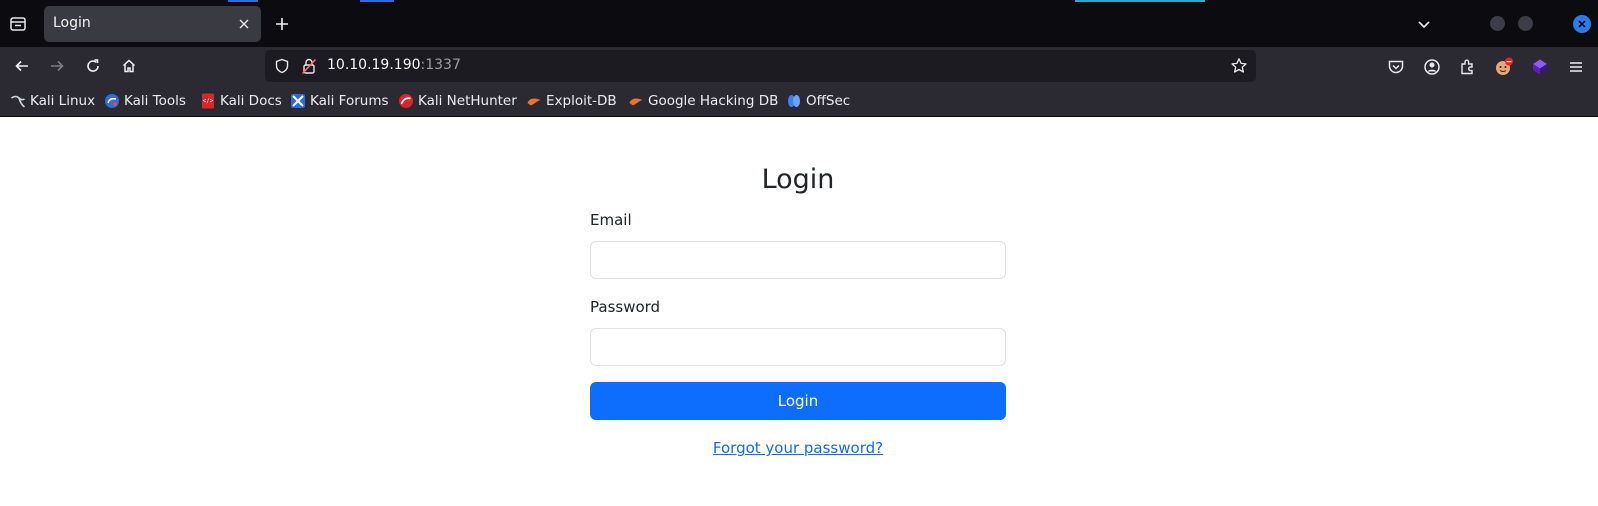 This screenshot has height=506, width=1598. What do you see at coordinates (18, 101) in the screenshot?
I see `kali-dragon-icon` at bounding box center [18, 101].